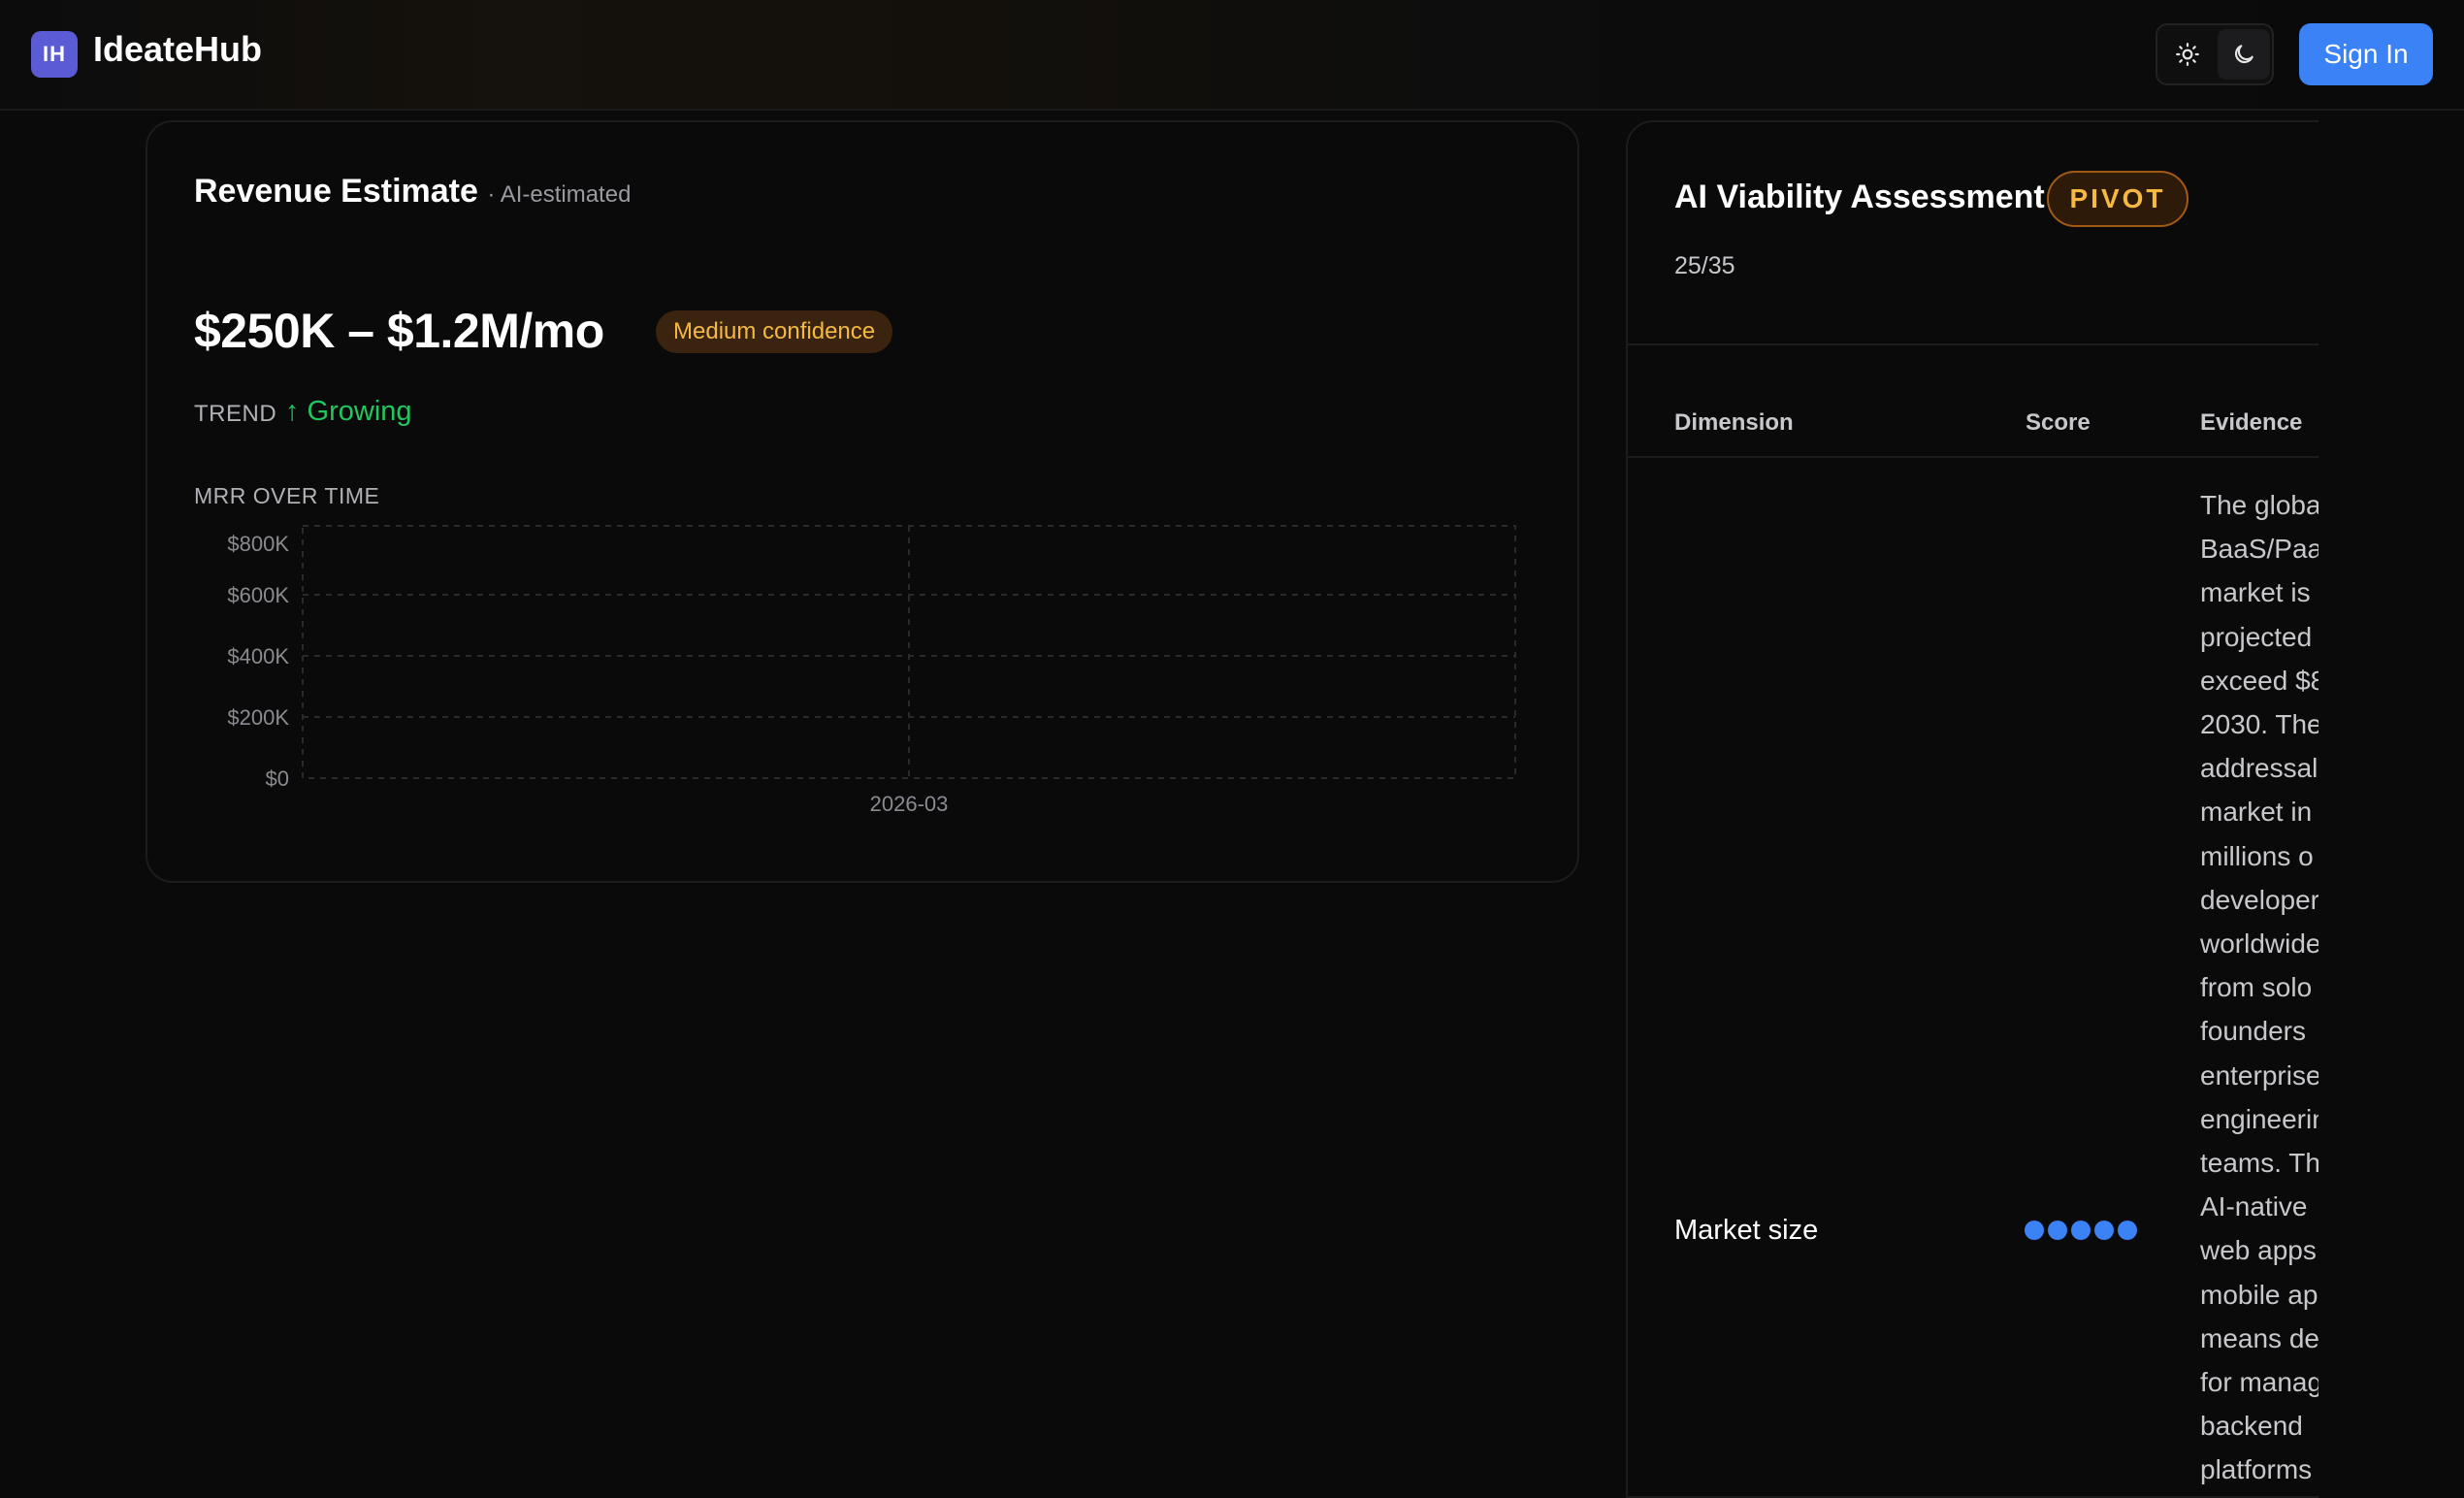  What do you see at coordinates (2058, 423) in the screenshot?
I see `column-header-score: Score` at bounding box center [2058, 423].